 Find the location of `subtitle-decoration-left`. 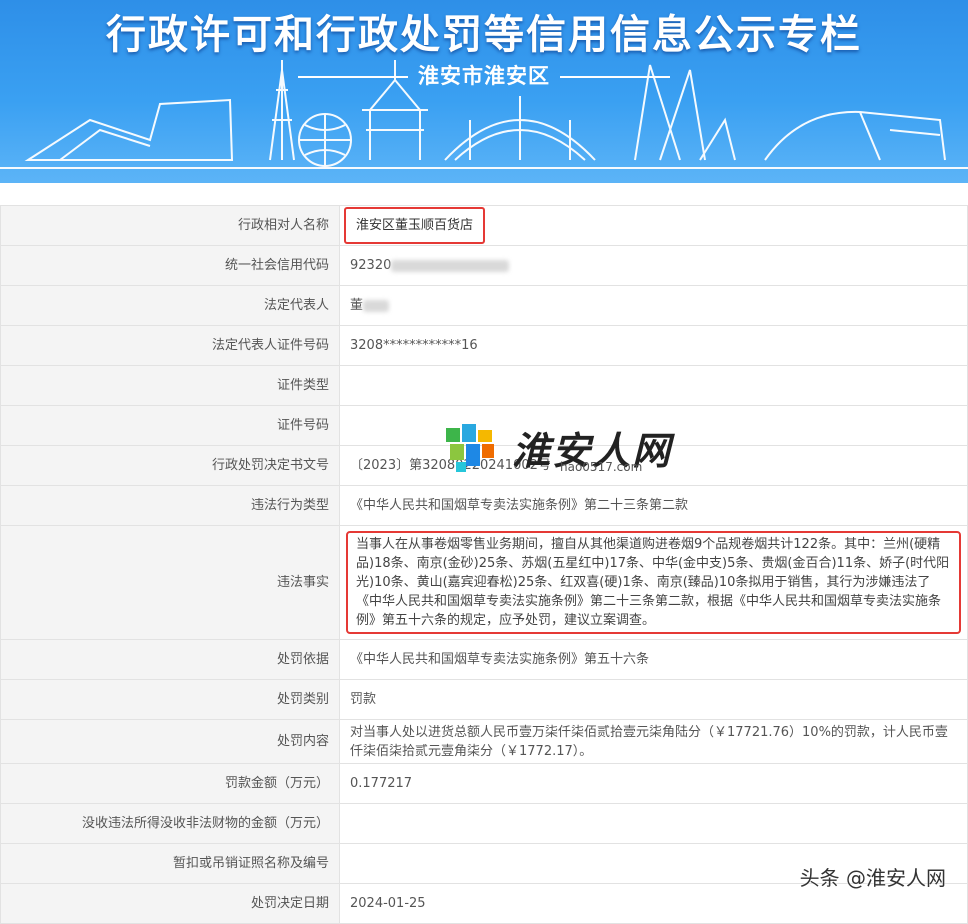

subtitle-decoration-left is located at coordinates (353, 77).